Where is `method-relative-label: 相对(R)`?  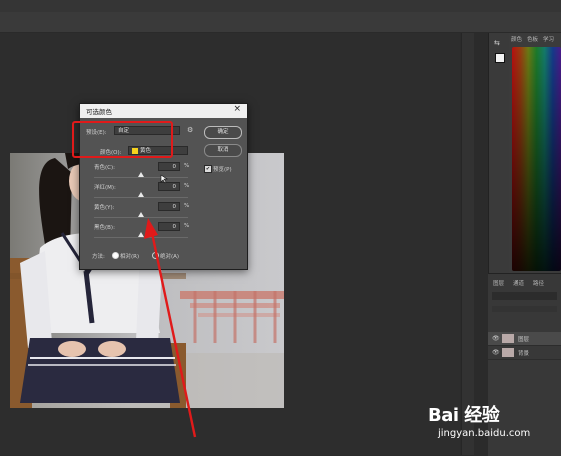 method-relative-label: 相对(R) is located at coordinates (130, 257).